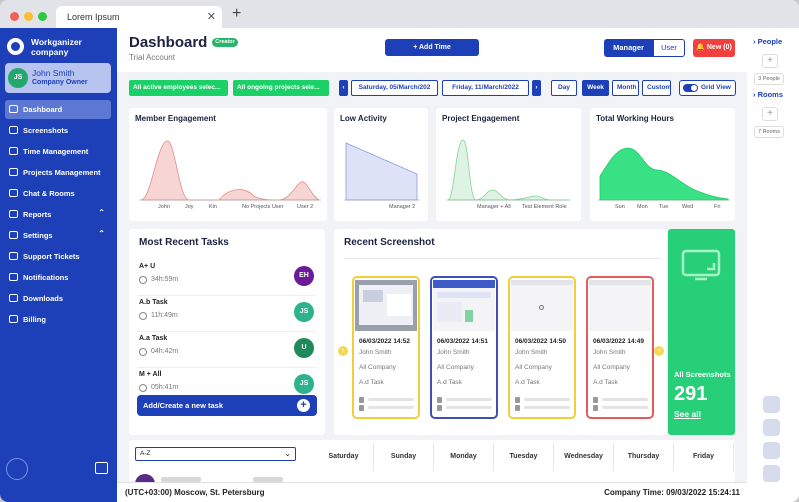 The width and height of the screenshot is (799, 502). I want to click on sidebar-item-dashboard: Dashboard, so click(58, 109).